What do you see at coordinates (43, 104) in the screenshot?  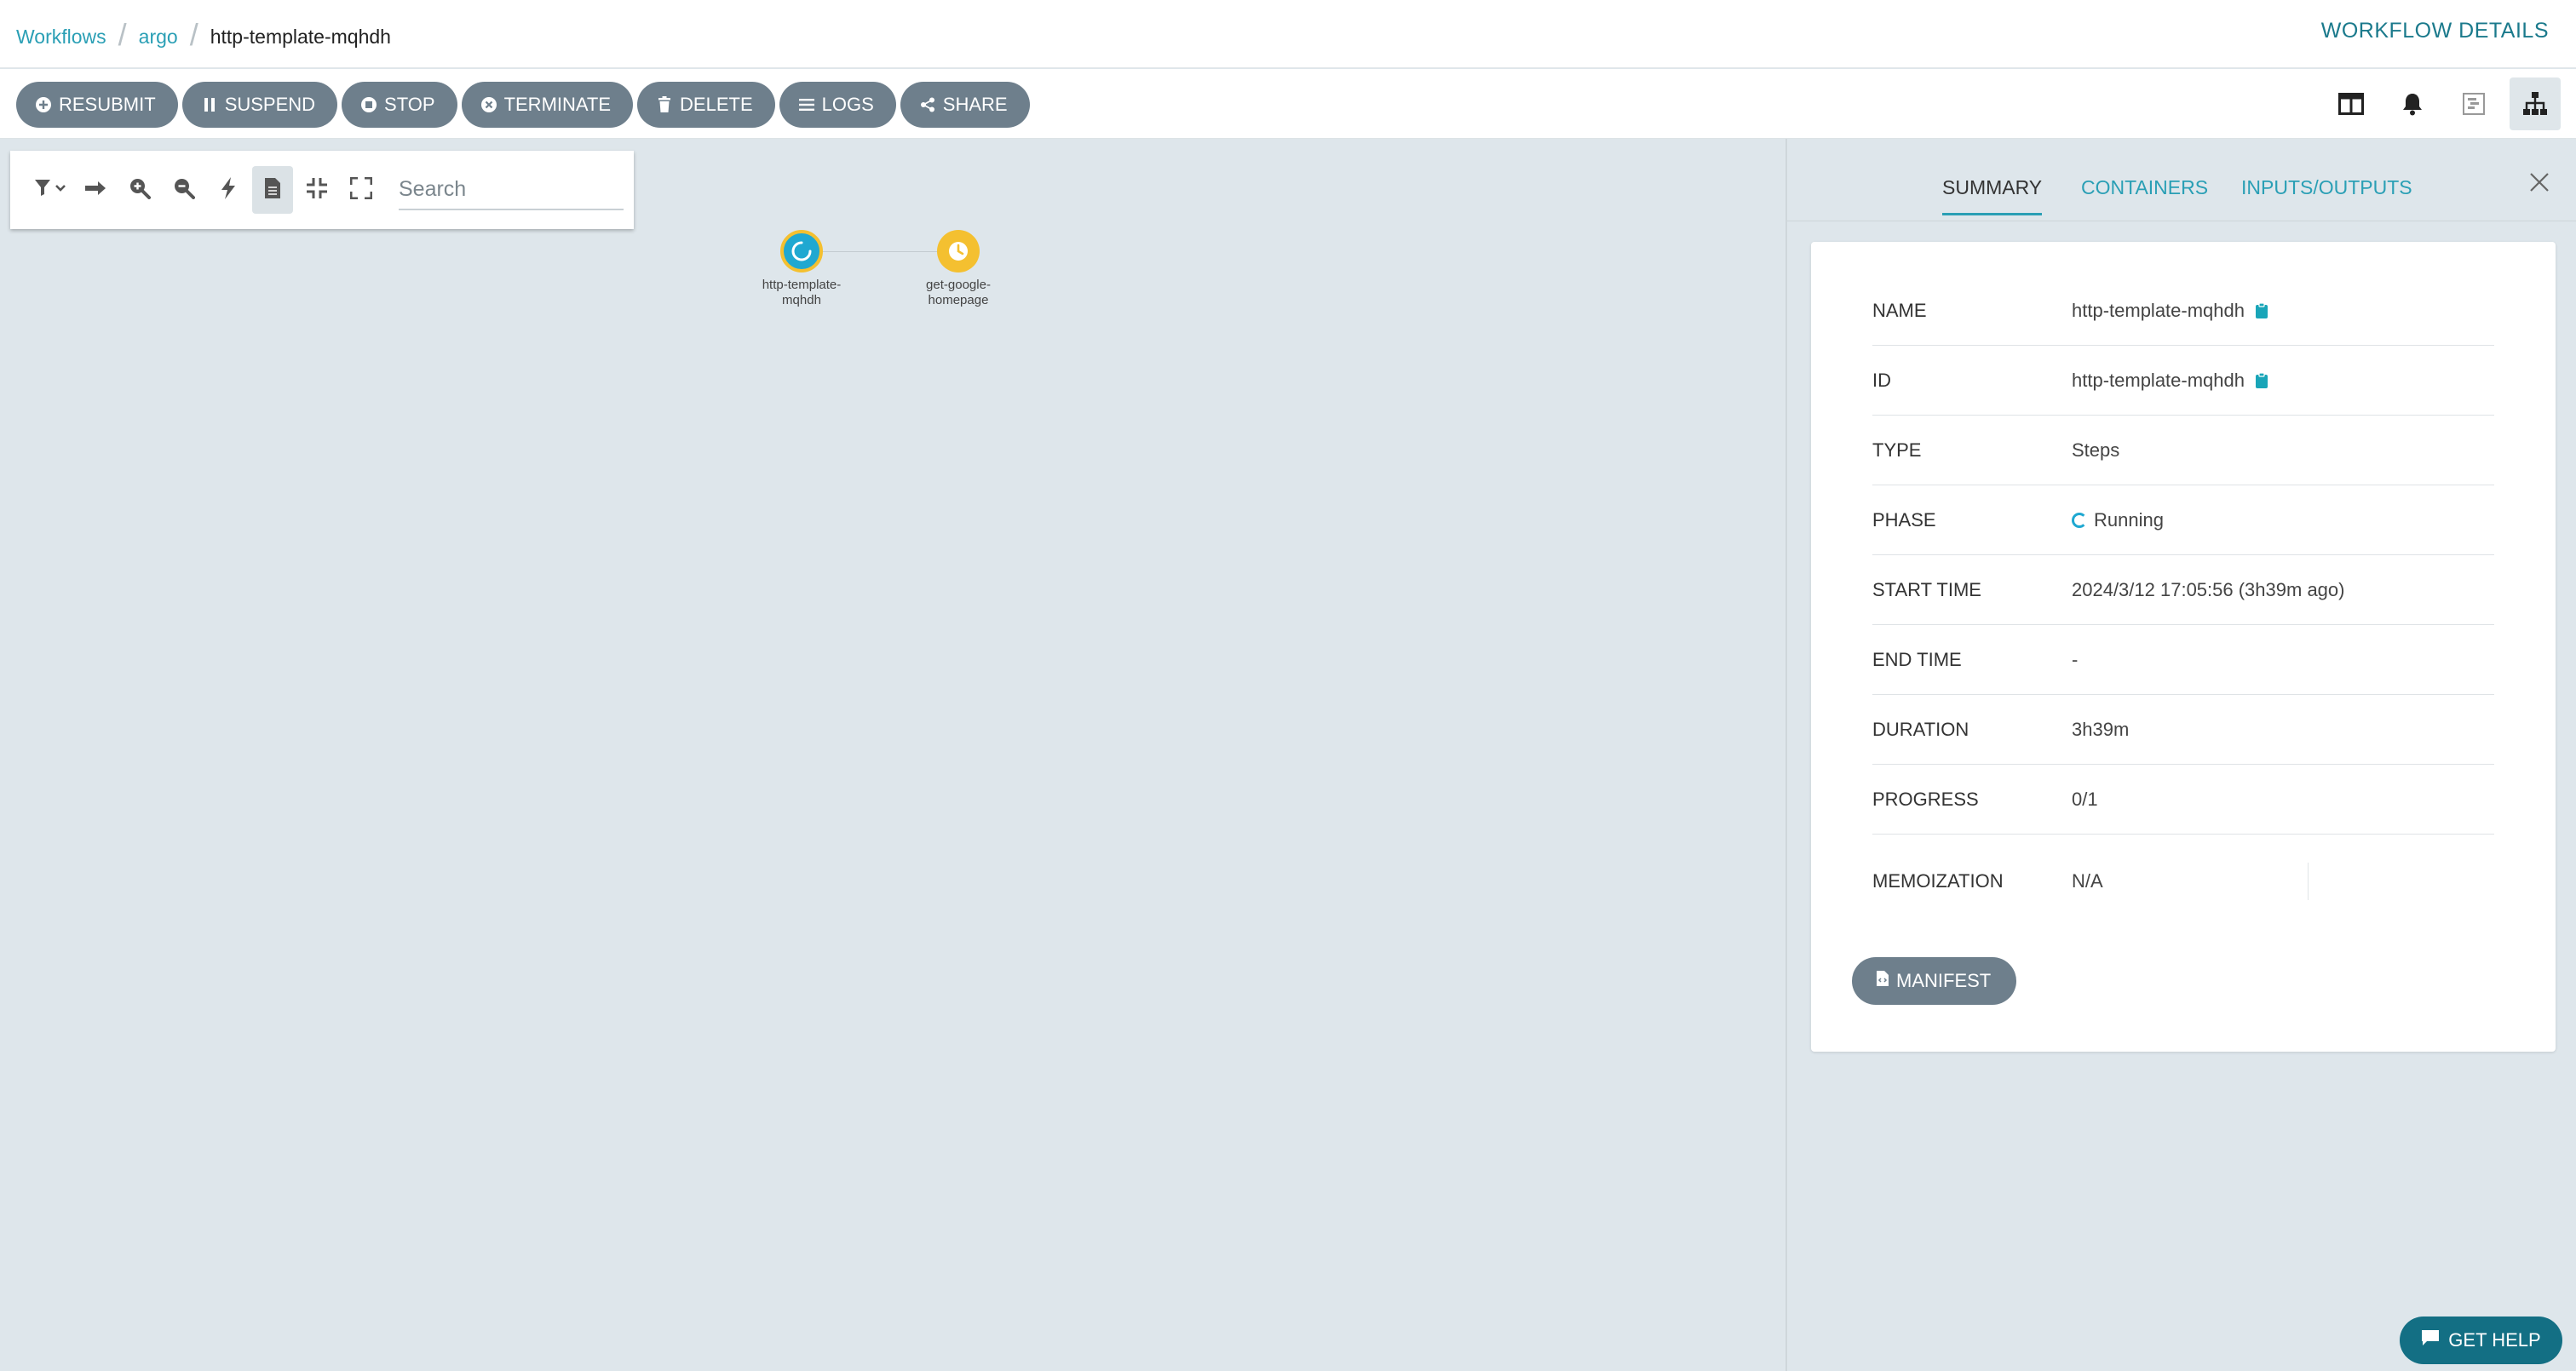 I see `plus-circle-icon` at bounding box center [43, 104].